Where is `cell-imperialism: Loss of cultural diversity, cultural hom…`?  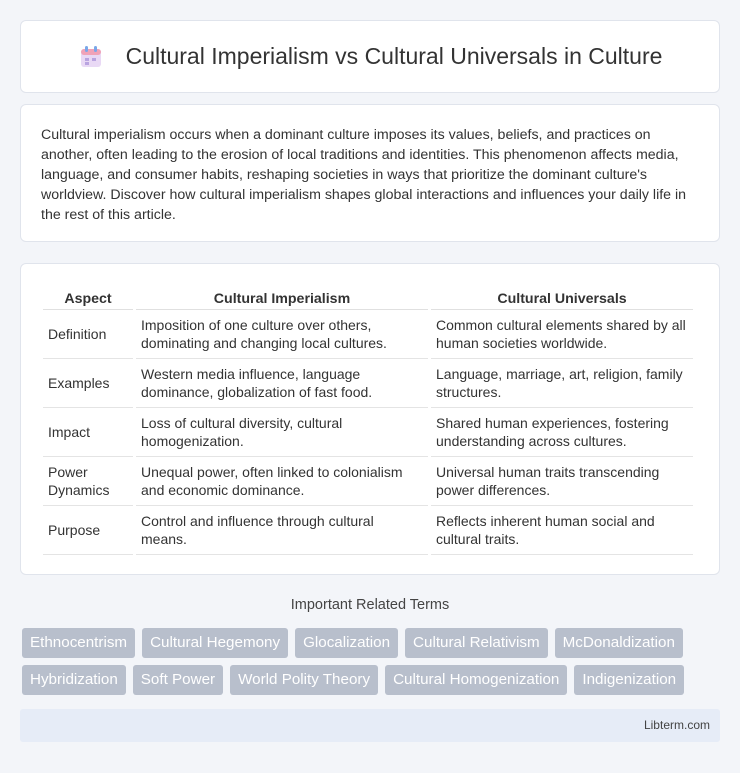 cell-imperialism: Loss of cultural diversity, cultural hom… is located at coordinates (282, 432).